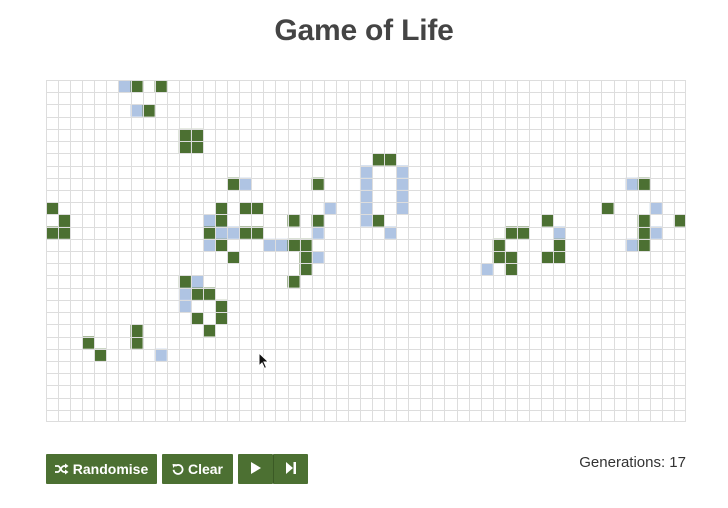 The image size is (728, 508). What do you see at coordinates (178, 469) in the screenshot?
I see `undo-icon` at bounding box center [178, 469].